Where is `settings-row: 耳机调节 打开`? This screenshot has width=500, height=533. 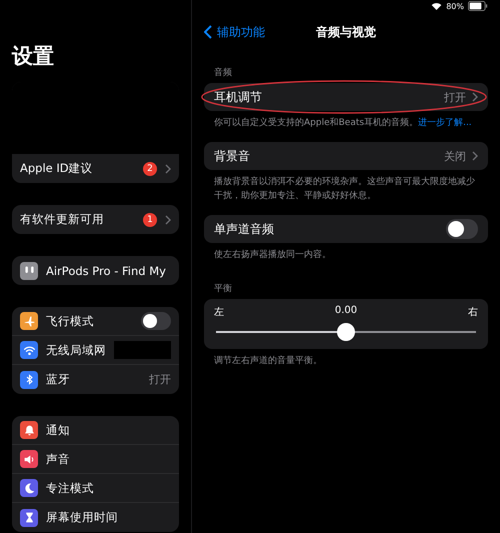
settings-row: 耳机调节 打开 is located at coordinates (346, 97).